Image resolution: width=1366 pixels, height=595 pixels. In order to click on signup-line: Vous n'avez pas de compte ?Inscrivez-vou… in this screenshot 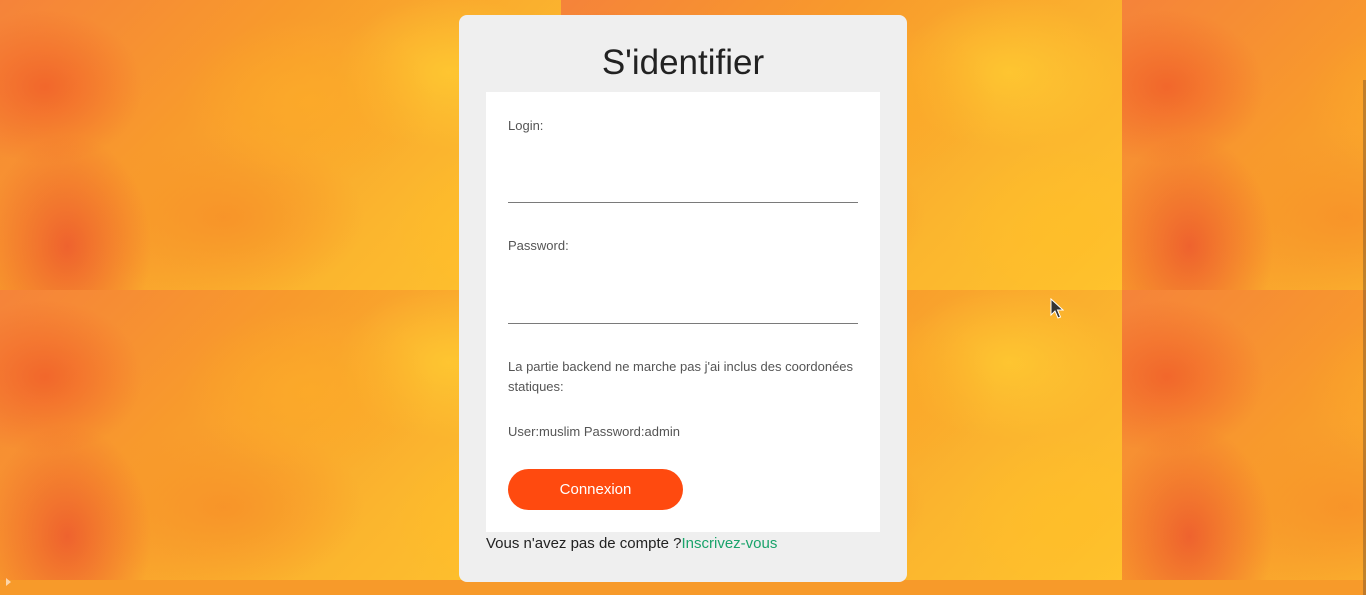, I will do `click(631, 543)`.